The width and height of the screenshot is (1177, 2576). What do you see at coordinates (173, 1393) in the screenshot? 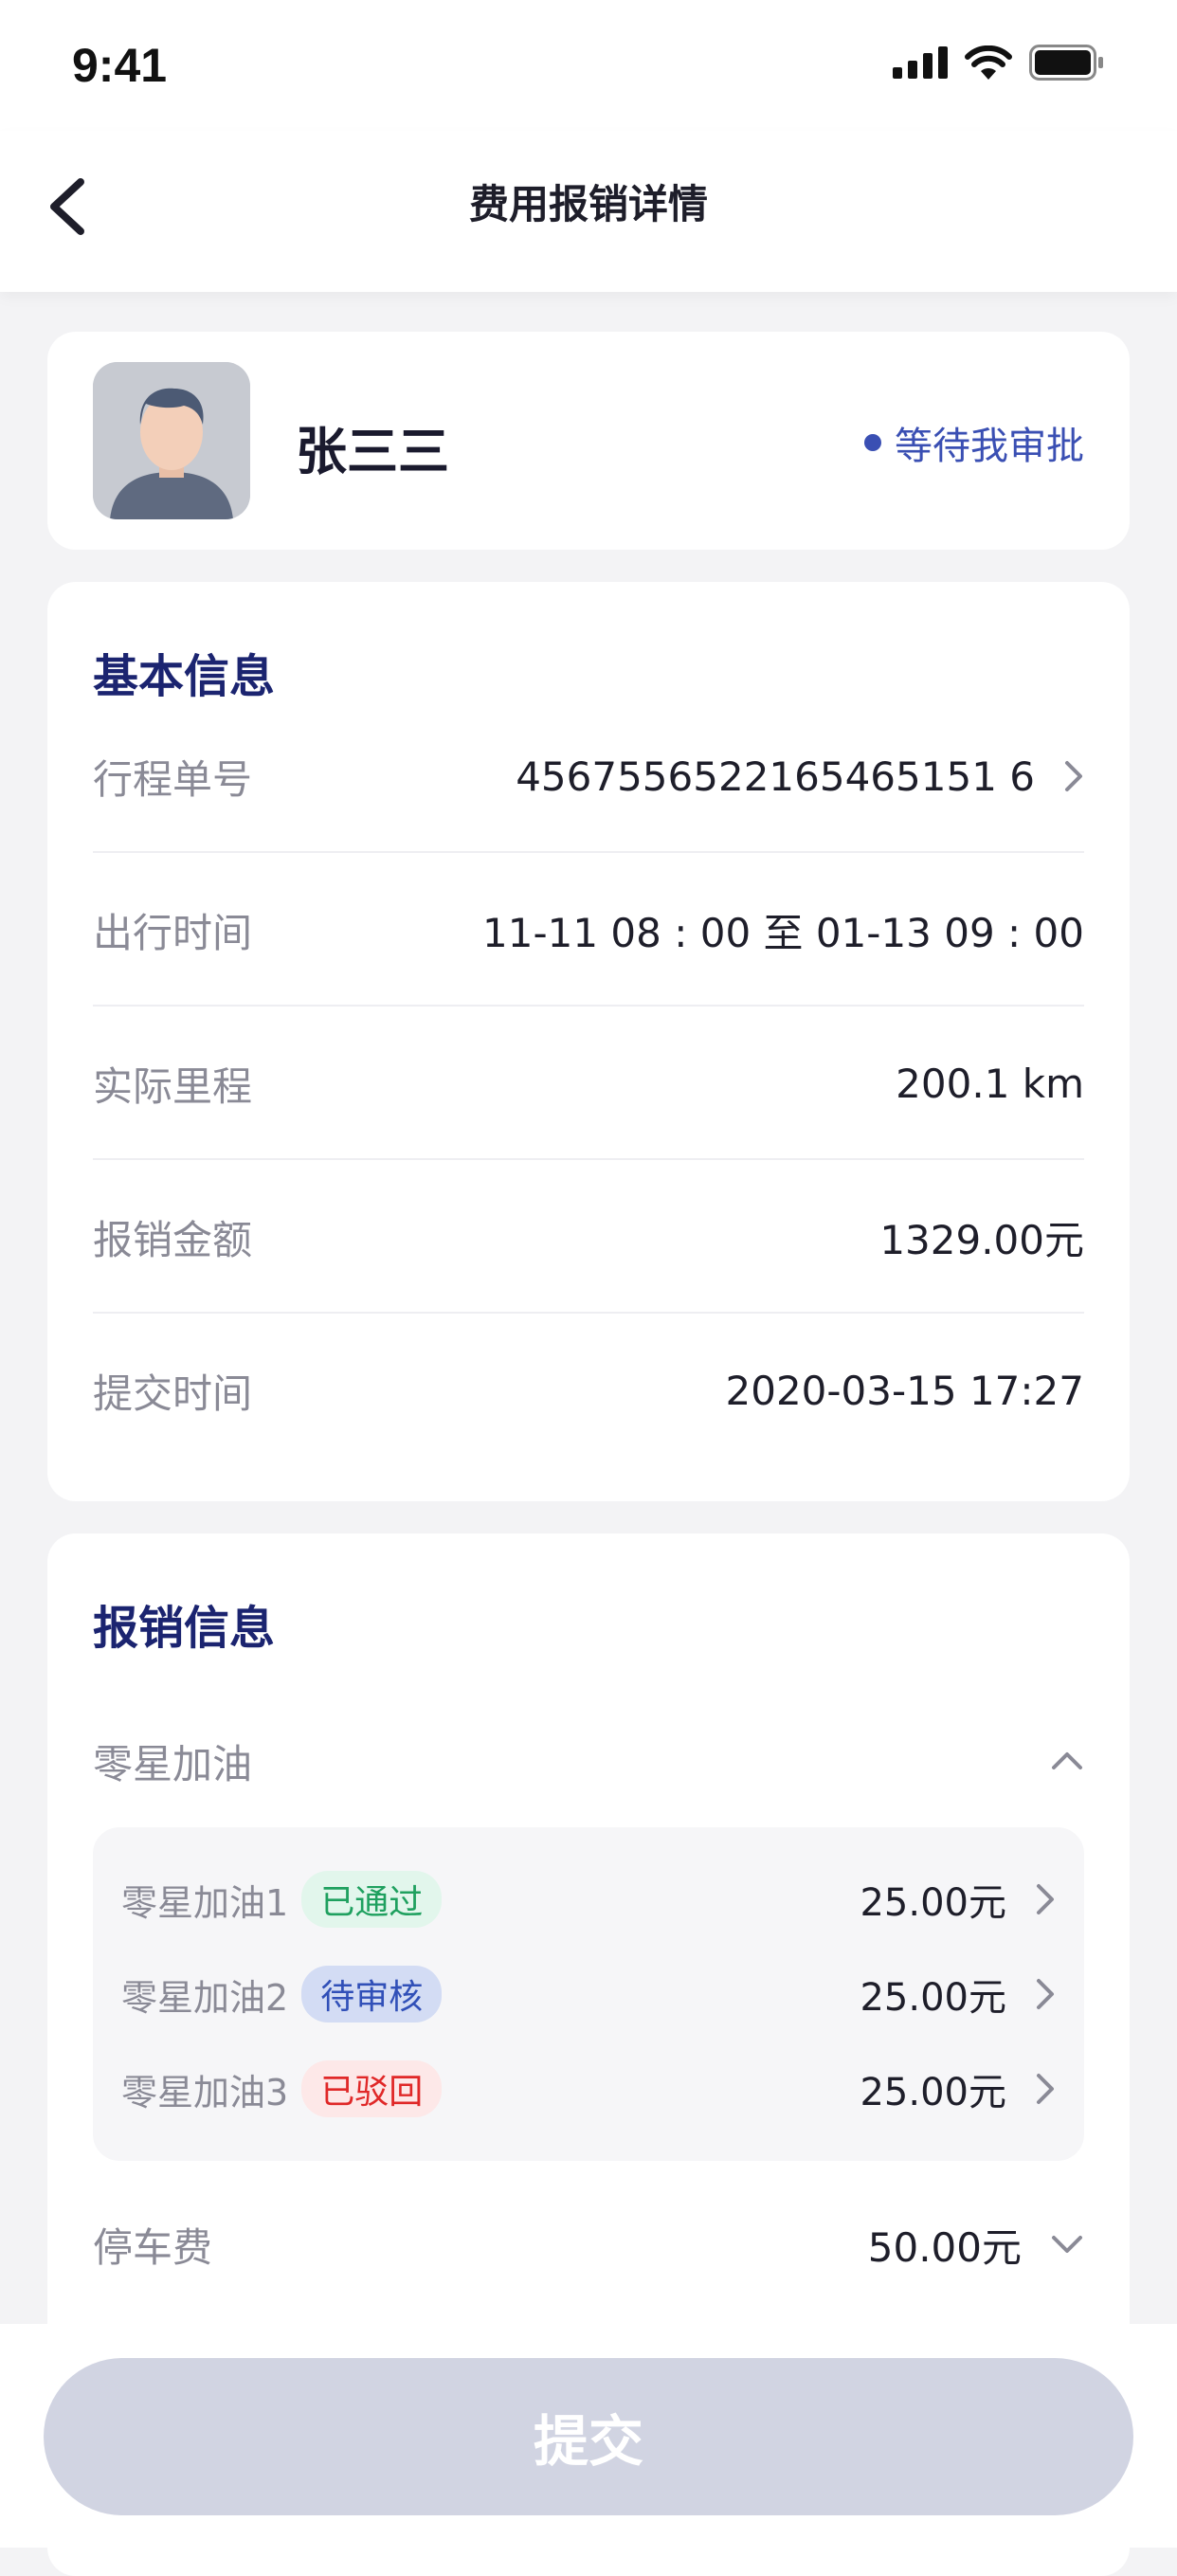
I see `info-label: 提交时间` at bounding box center [173, 1393].